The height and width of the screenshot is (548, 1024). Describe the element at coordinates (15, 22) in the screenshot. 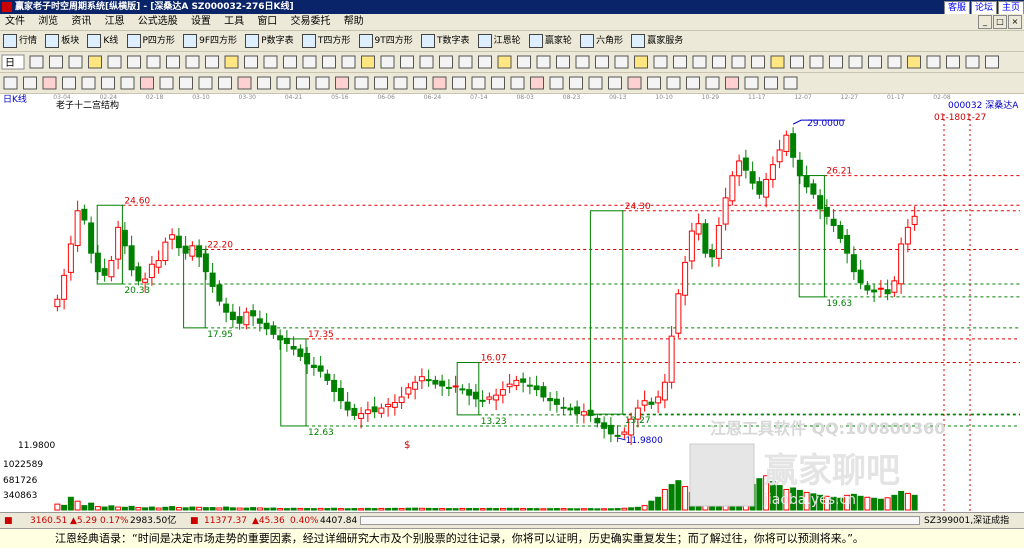

I see `menu-file: 文件` at that location.